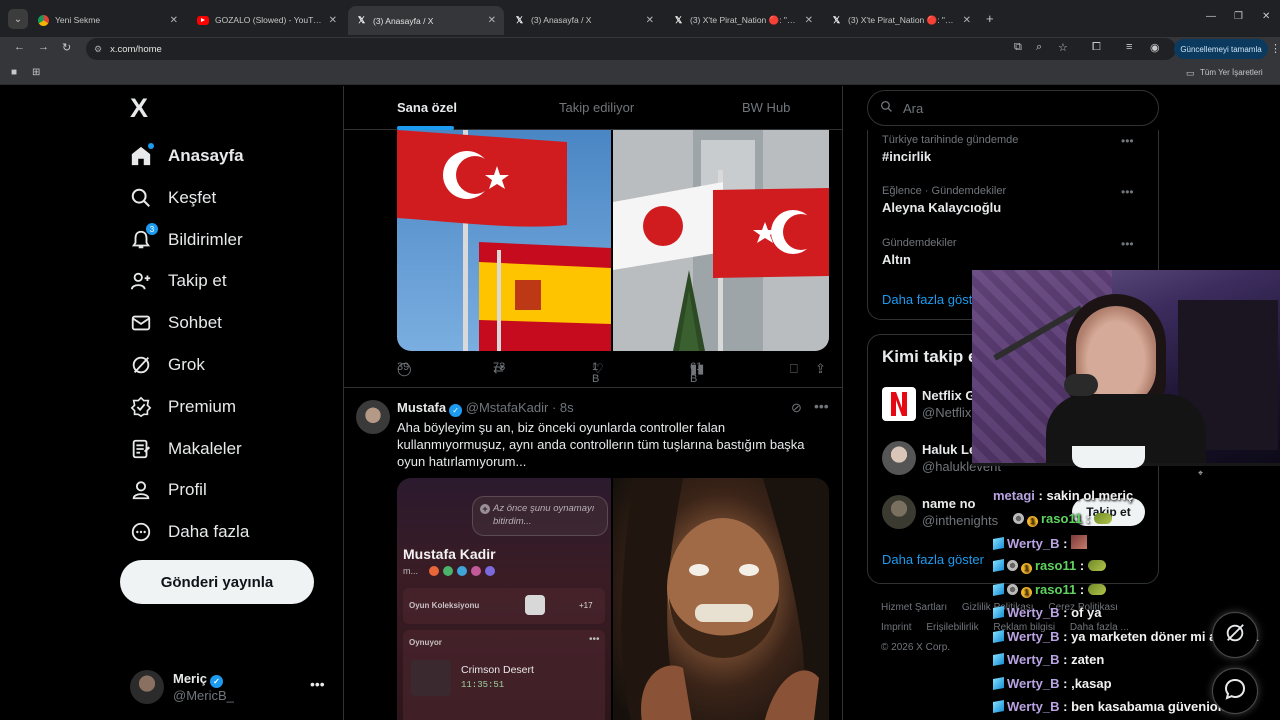 Image resolution: width=1280 pixels, height=720 pixels. What do you see at coordinates (178, 281) in the screenshot?
I see `sidebar-item-follow: Takip et` at bounding box center [178, 281].